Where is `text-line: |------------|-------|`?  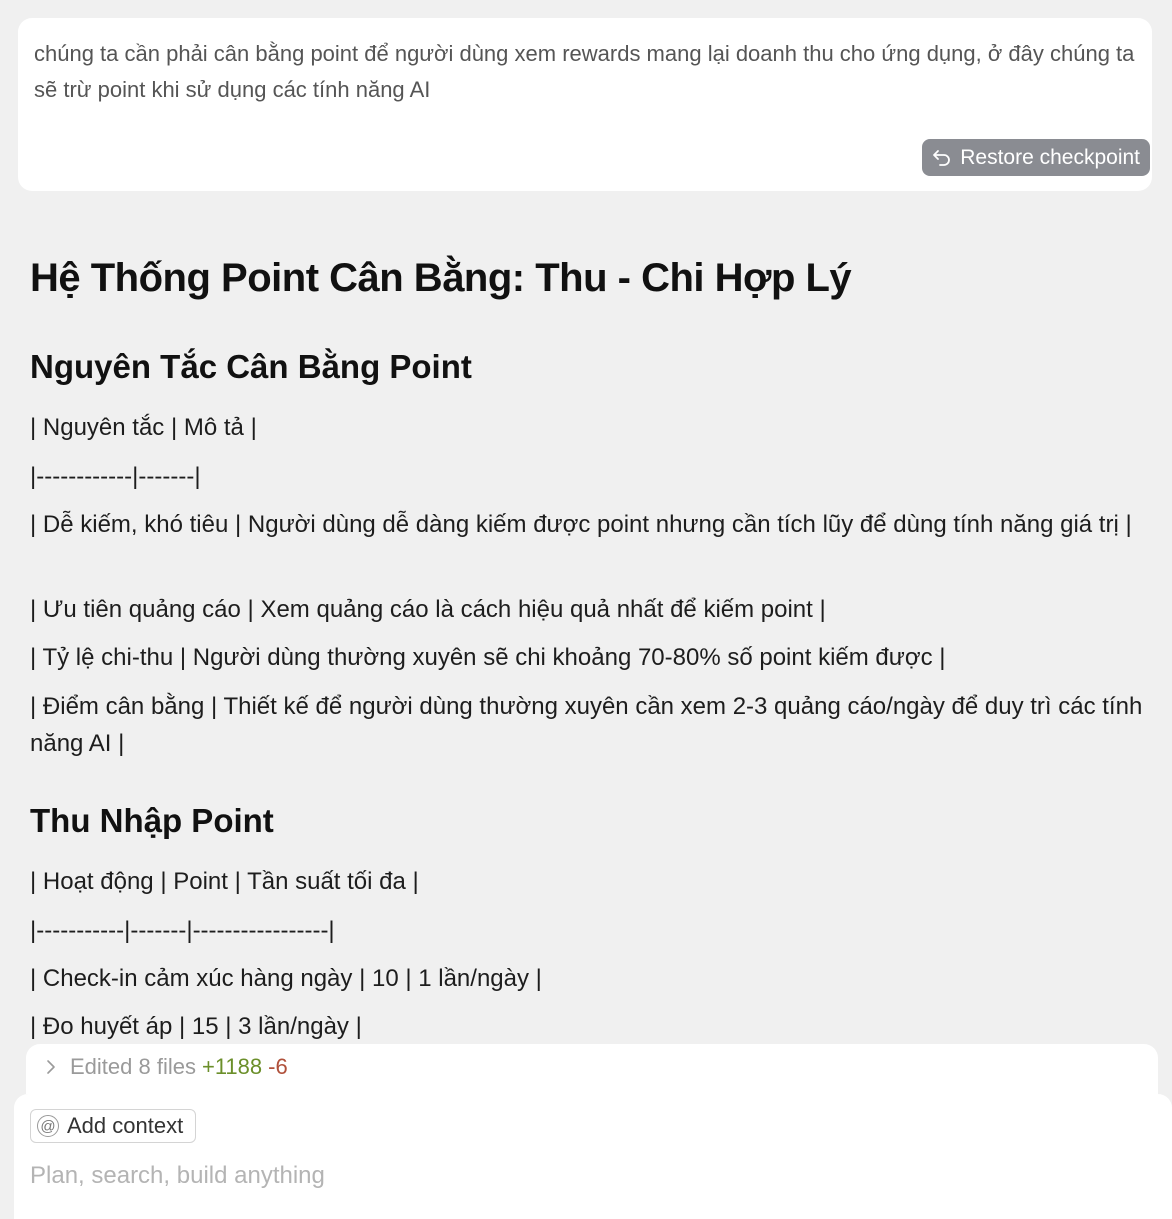
text-line: |------------|-------| is located at coordinates (115, 476).